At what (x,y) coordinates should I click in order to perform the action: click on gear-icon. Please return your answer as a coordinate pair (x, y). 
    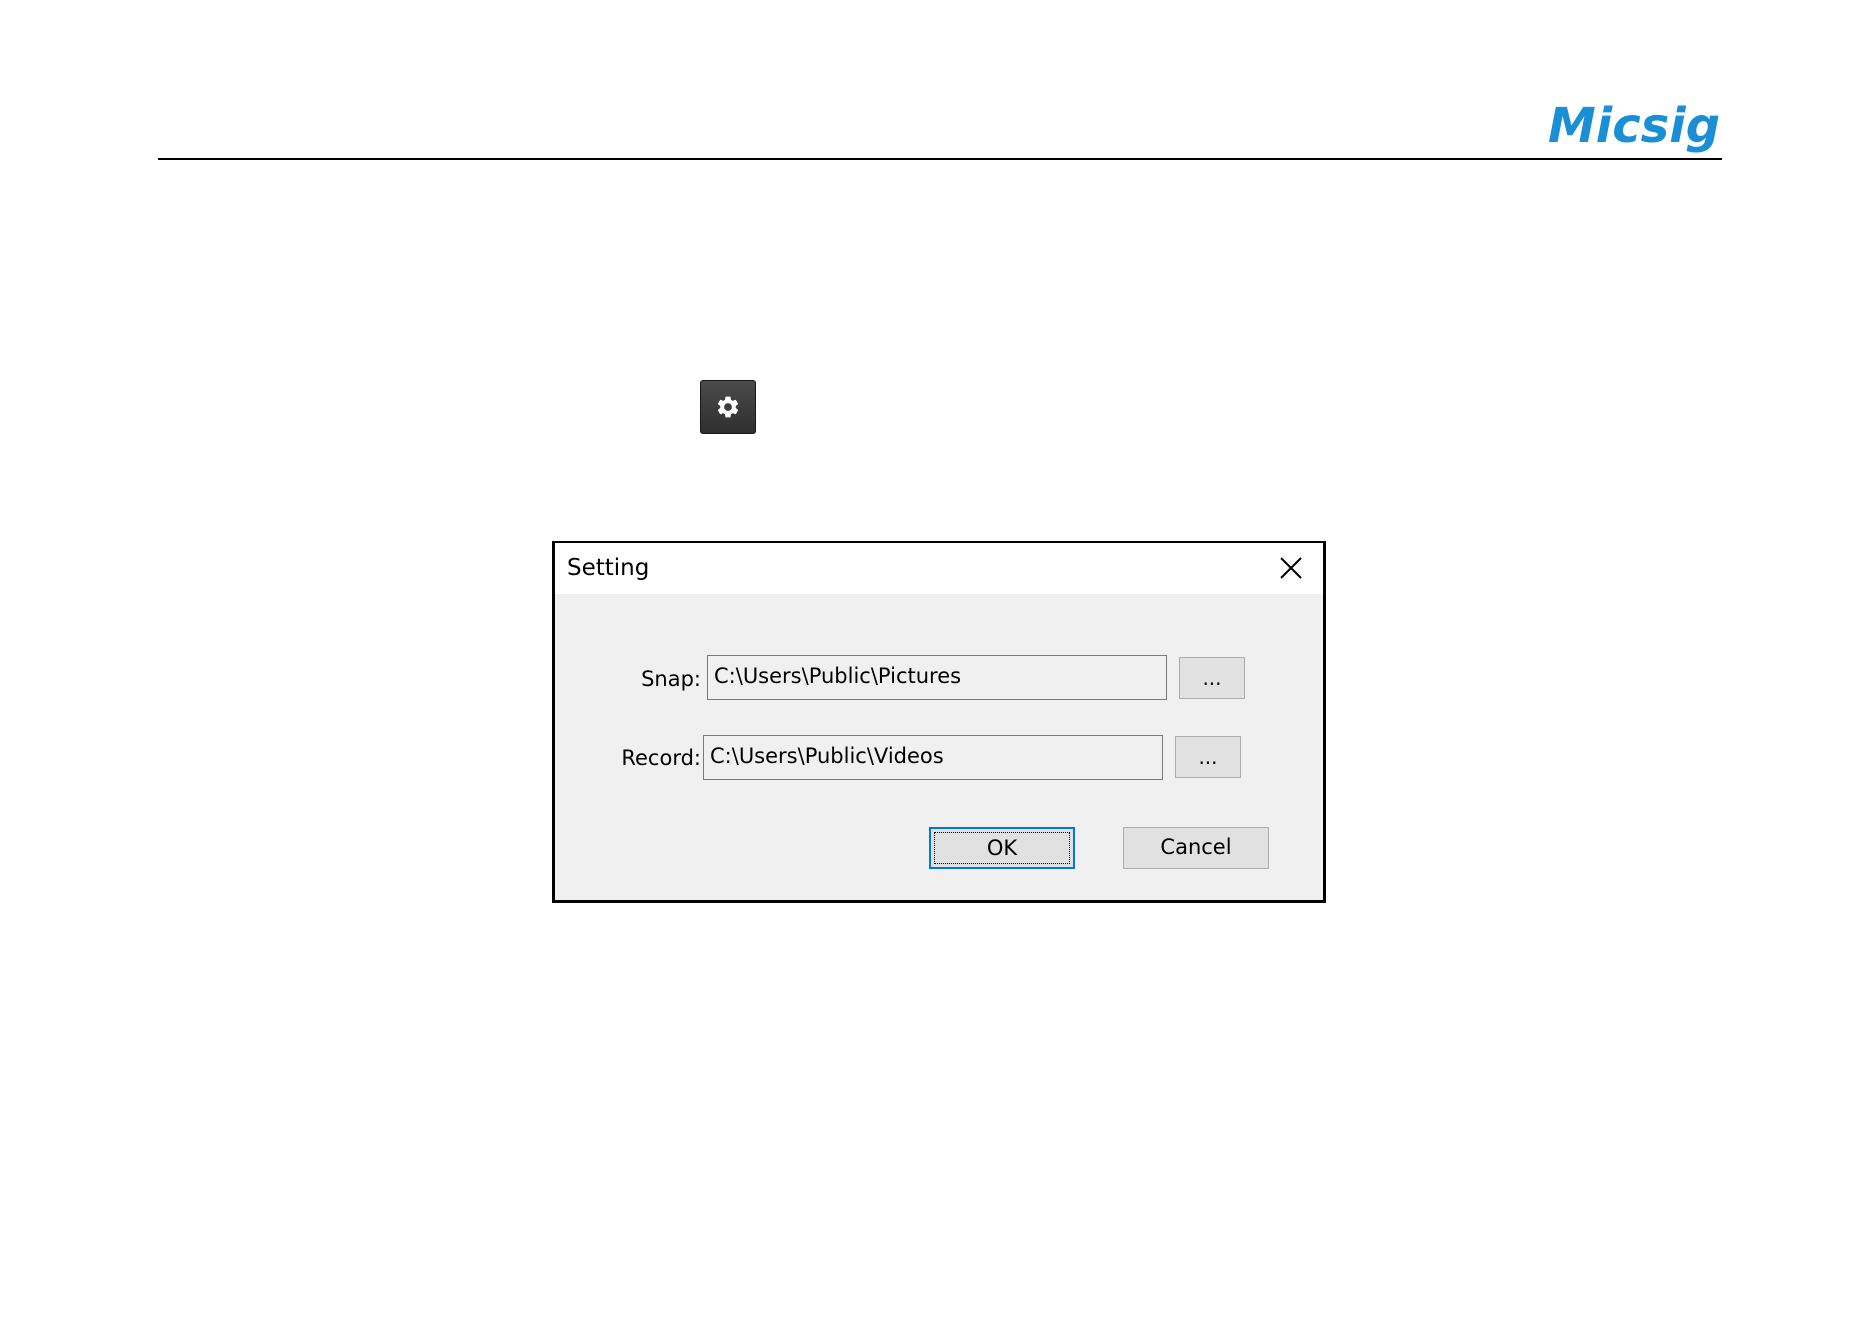
    Looking at the image, I should click on (728, 407).